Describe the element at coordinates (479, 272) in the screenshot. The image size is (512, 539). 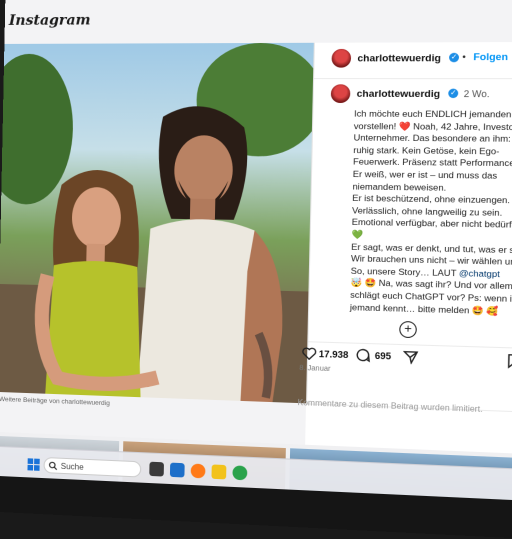
I see `mention-link: @chatgpt` at that location.